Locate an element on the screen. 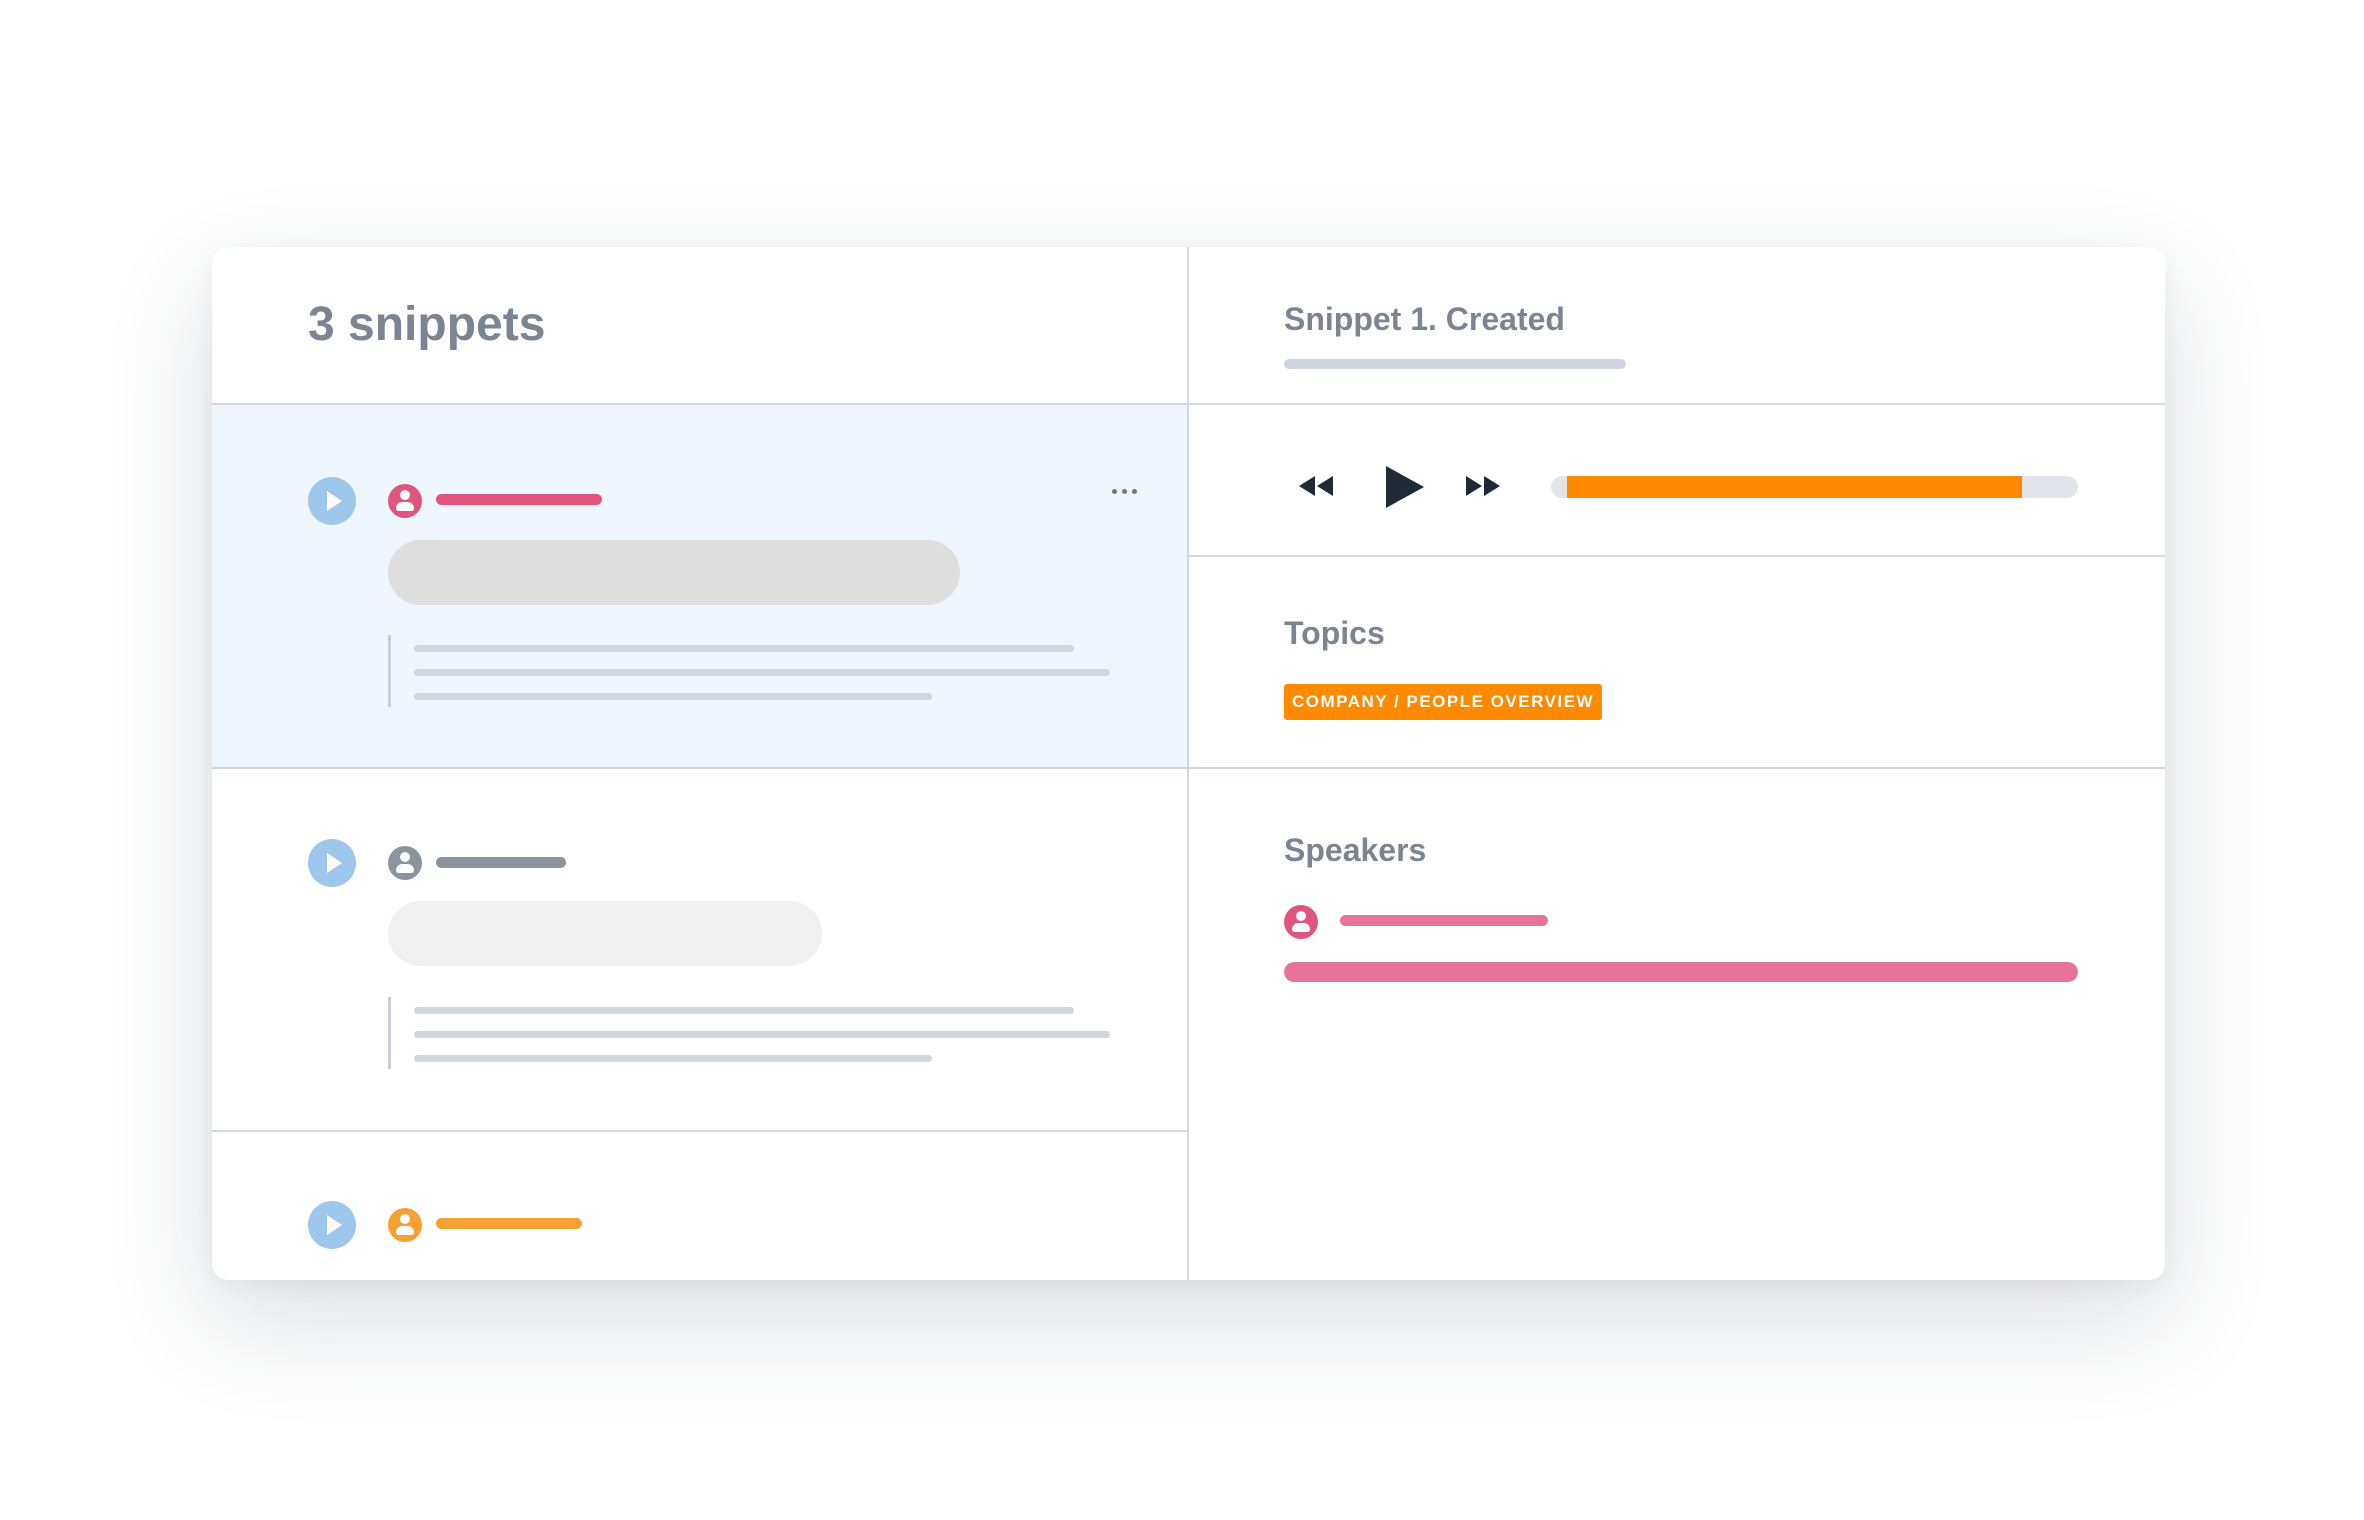  speaker-talk-bar is located at coordinates (1681, 972).